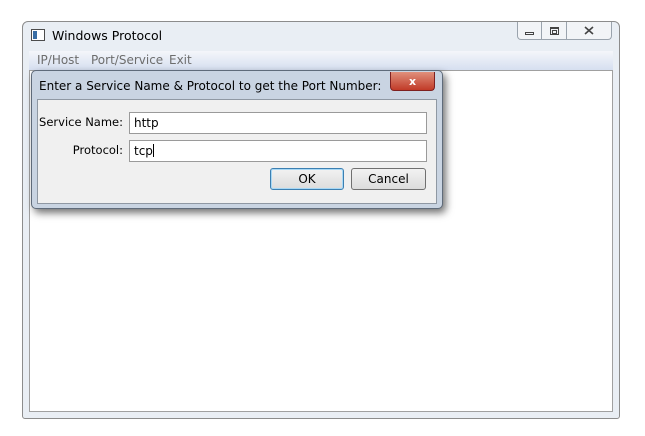  I want to click on protocol-input: tcp, so click(278, 151).